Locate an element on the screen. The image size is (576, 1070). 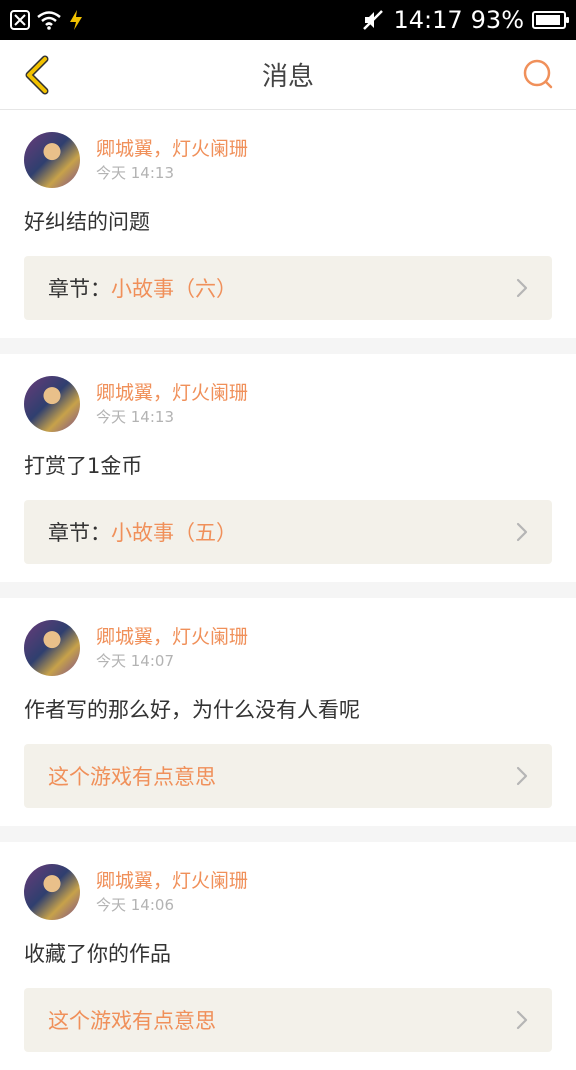
message-meta: 卿城翼，灯火阑珊 今天 14:06 is located at coordinates (172, 892).